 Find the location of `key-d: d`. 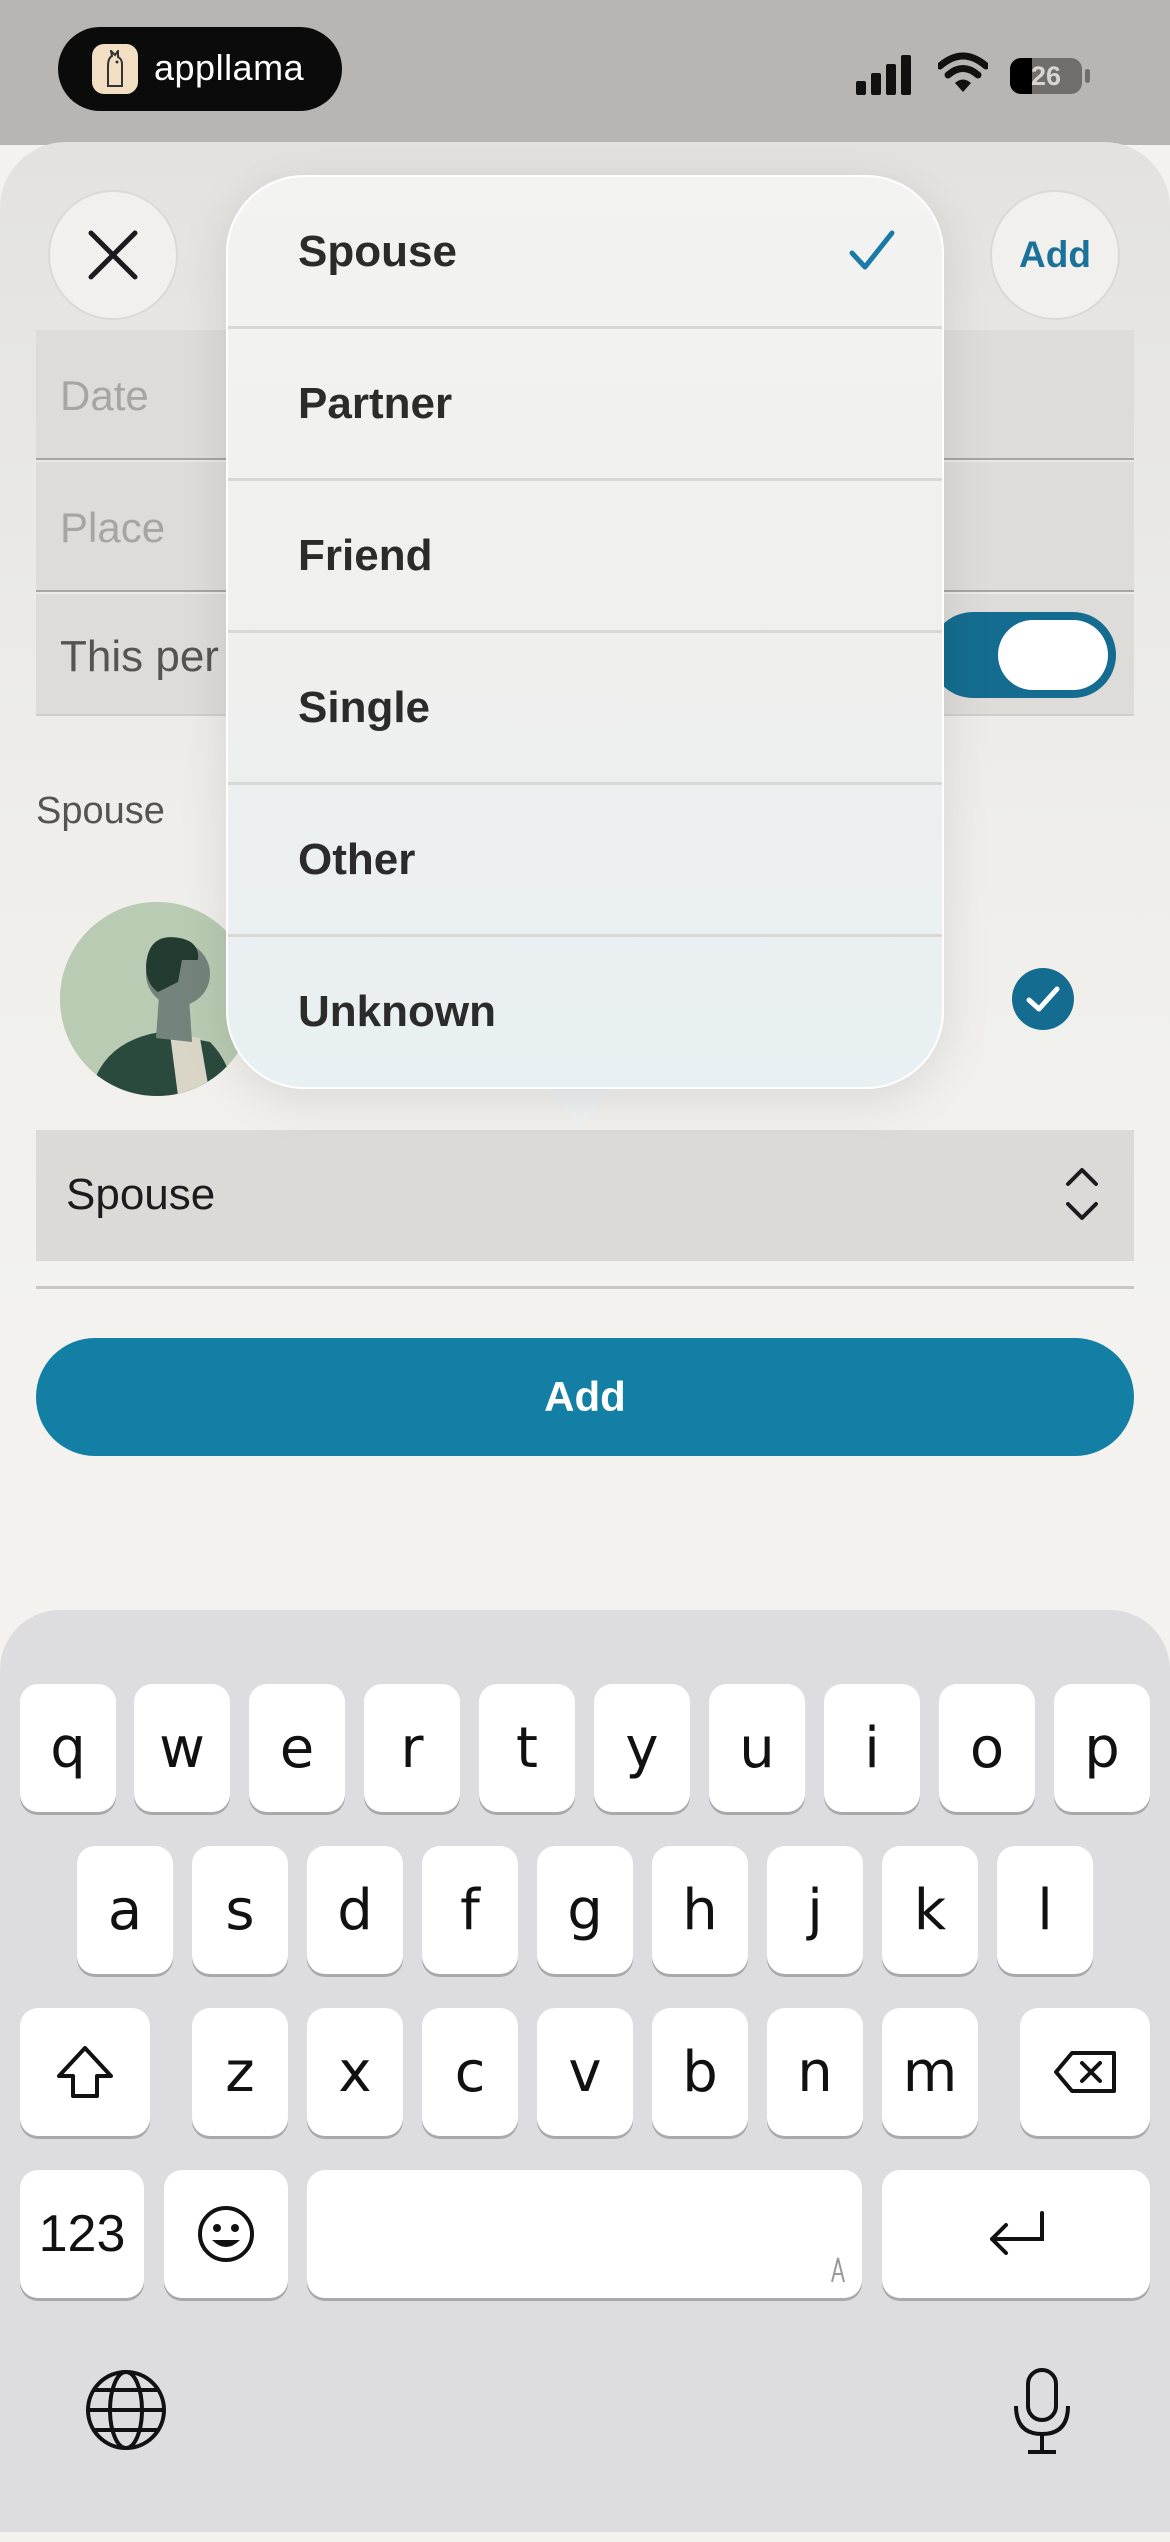

key-d: d is located at coordinates (355, 1910).